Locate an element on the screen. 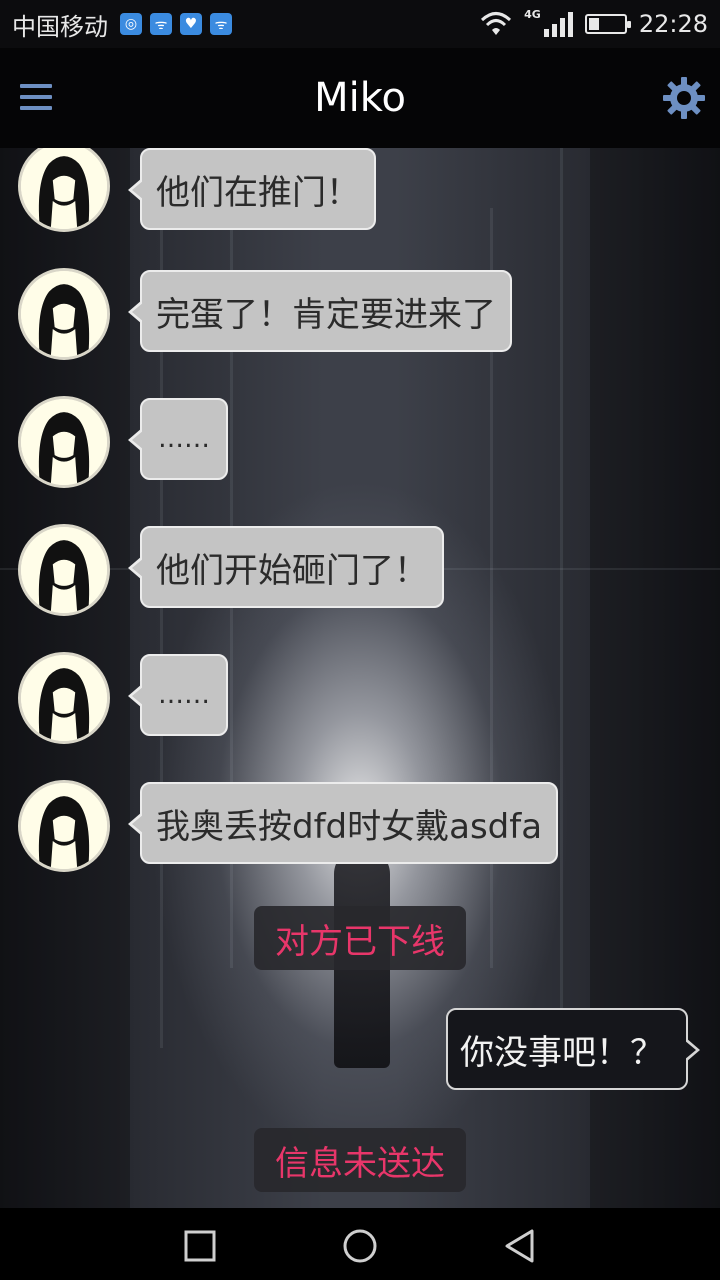  chat-title: Miko is located at coordinates (360, 98).